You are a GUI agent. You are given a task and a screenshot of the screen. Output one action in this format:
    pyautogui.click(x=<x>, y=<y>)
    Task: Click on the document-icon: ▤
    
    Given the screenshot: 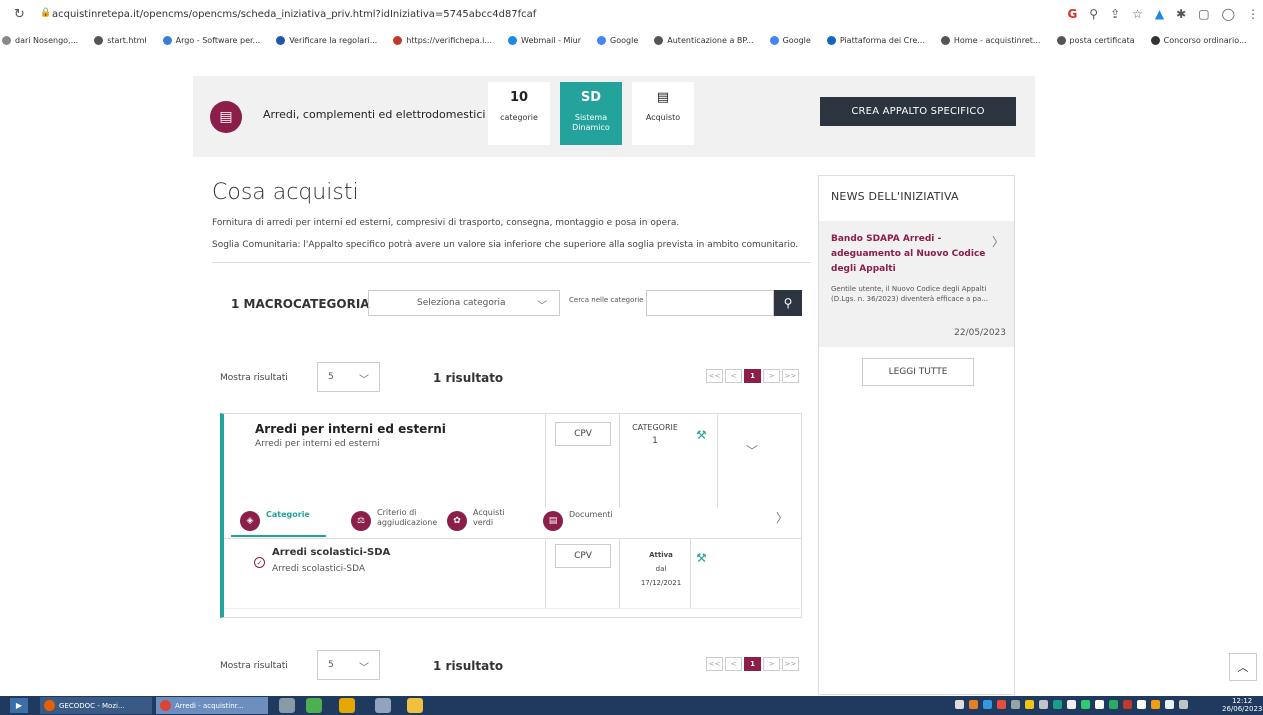 What is the action you would take?
    pyautogui.click(x=553, y=521)
    